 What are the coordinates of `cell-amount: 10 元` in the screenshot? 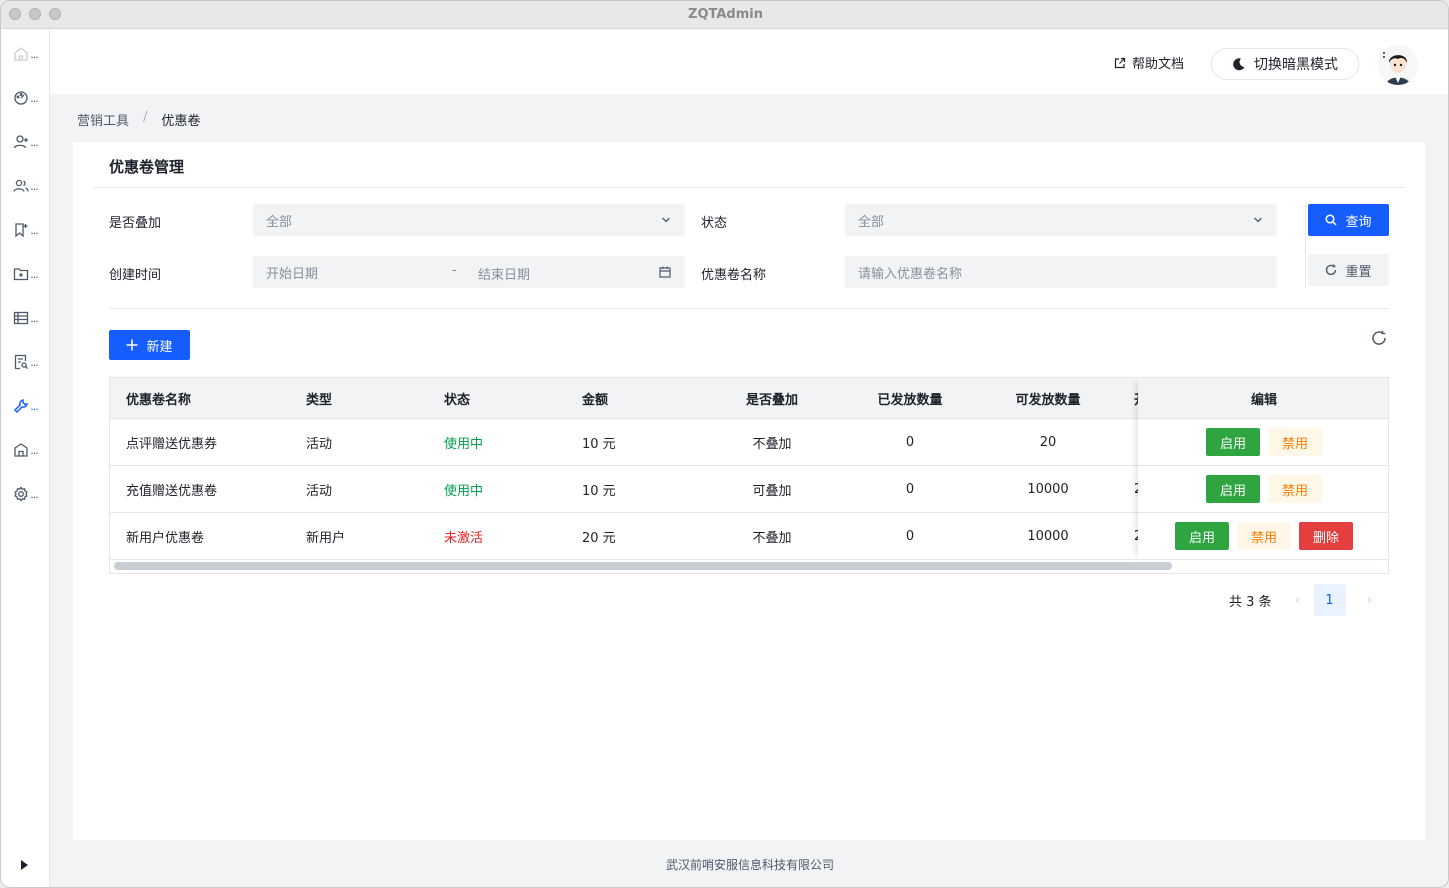 It's located at (599, 444).